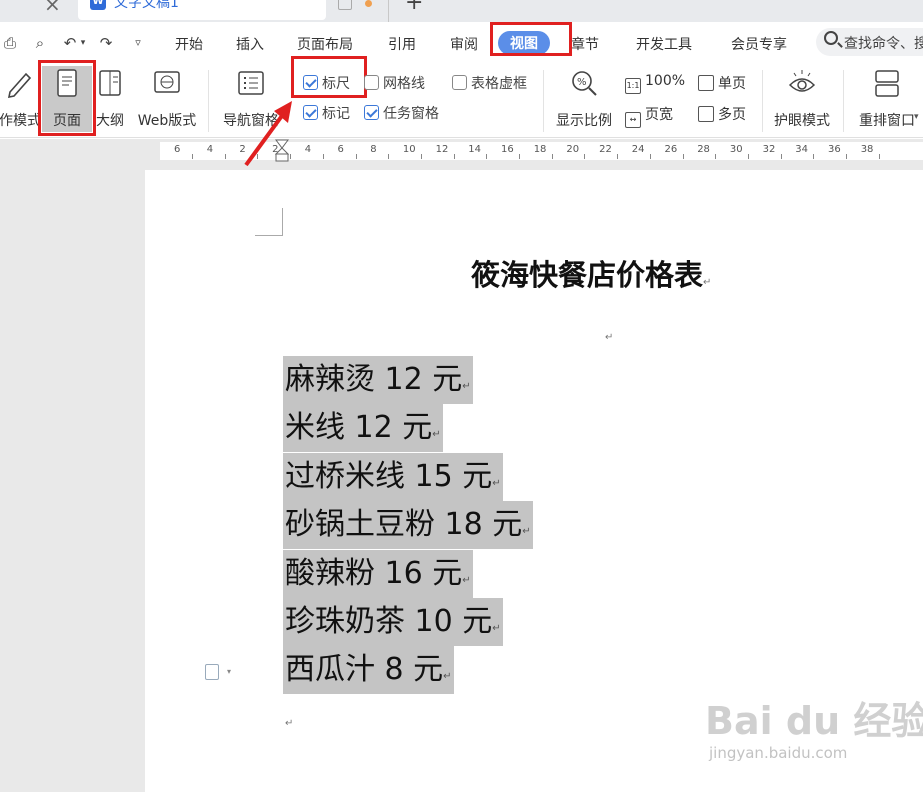 The width and height of the screenshot is (923, 792). Describe the element at coordinates (414, 7) in the screenshot. I see `new-tab-icon: +` at that location.